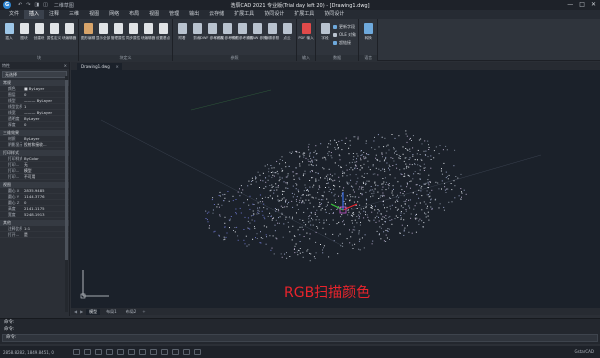 The width and height of the screenshot is (600, 358). What do you see at coordinates (45, 214) in the screenshot?
I see `property-value: 5248.1913` at bounding box center [45, 214].